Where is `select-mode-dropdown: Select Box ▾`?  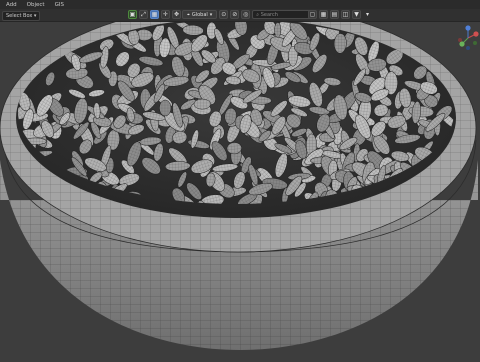 select-mode-dropdown: Select Box ▾ is located at coordinates (21, 16).